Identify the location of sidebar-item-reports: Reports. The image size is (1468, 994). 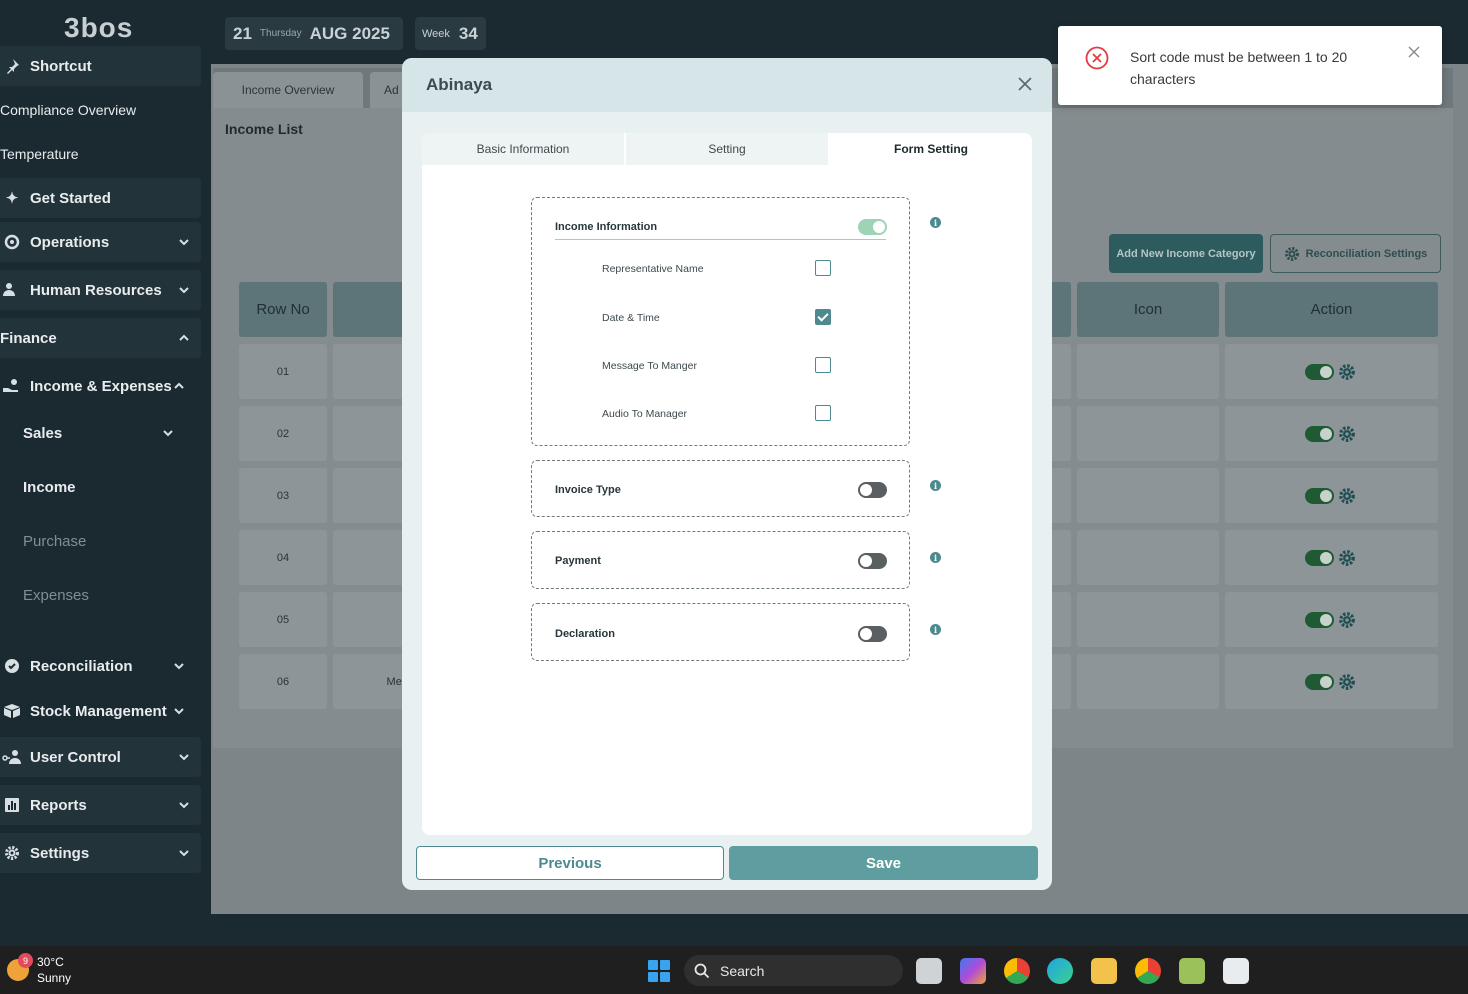
(100, 805).